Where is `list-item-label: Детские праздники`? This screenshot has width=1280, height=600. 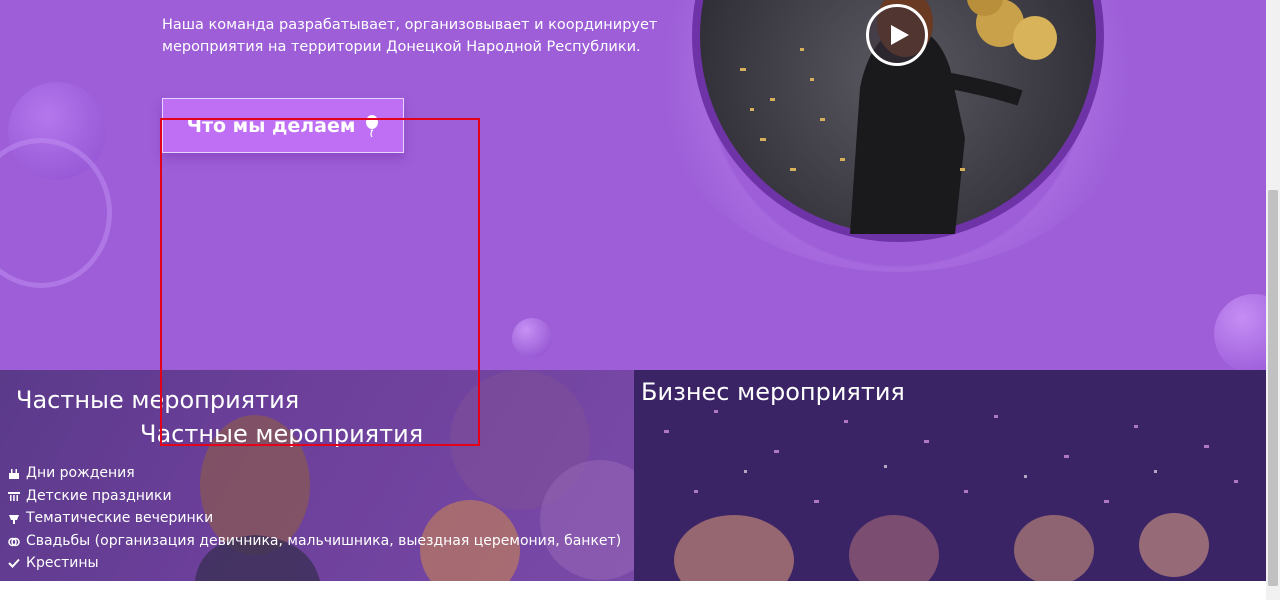 list-item-label: Детские праздники is located at coordinates (99, 495).